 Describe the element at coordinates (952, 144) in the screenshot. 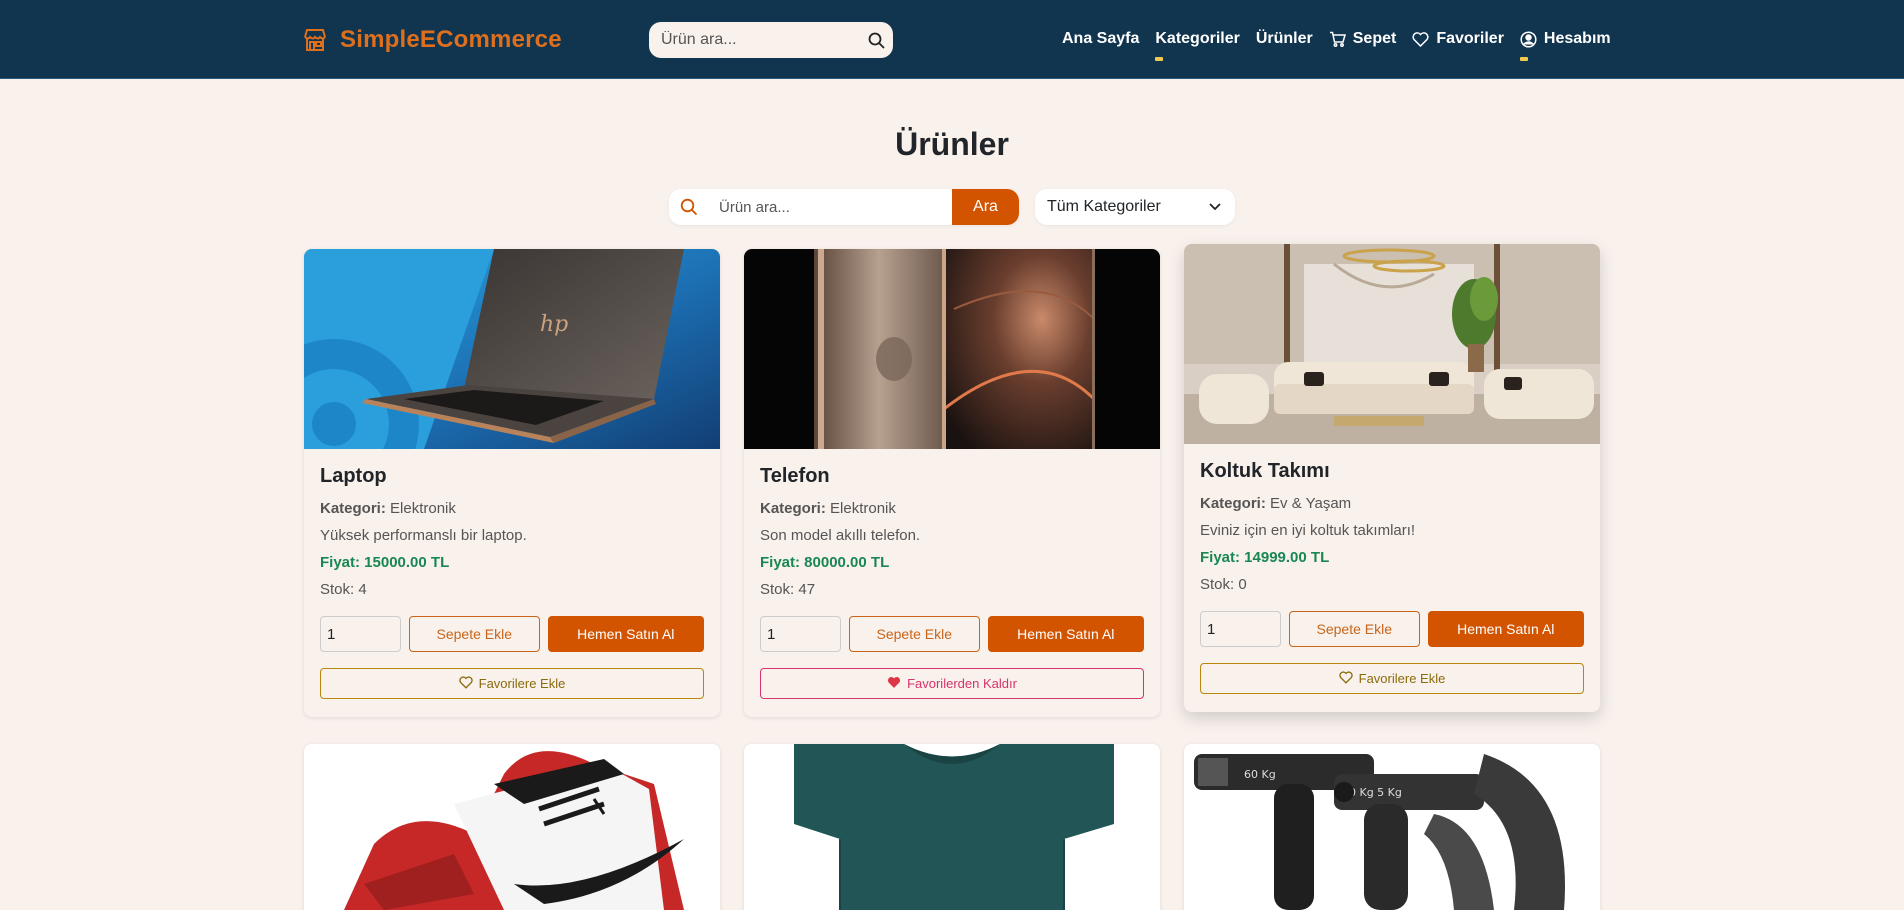

I see `page-title: Ürünler` at that location.